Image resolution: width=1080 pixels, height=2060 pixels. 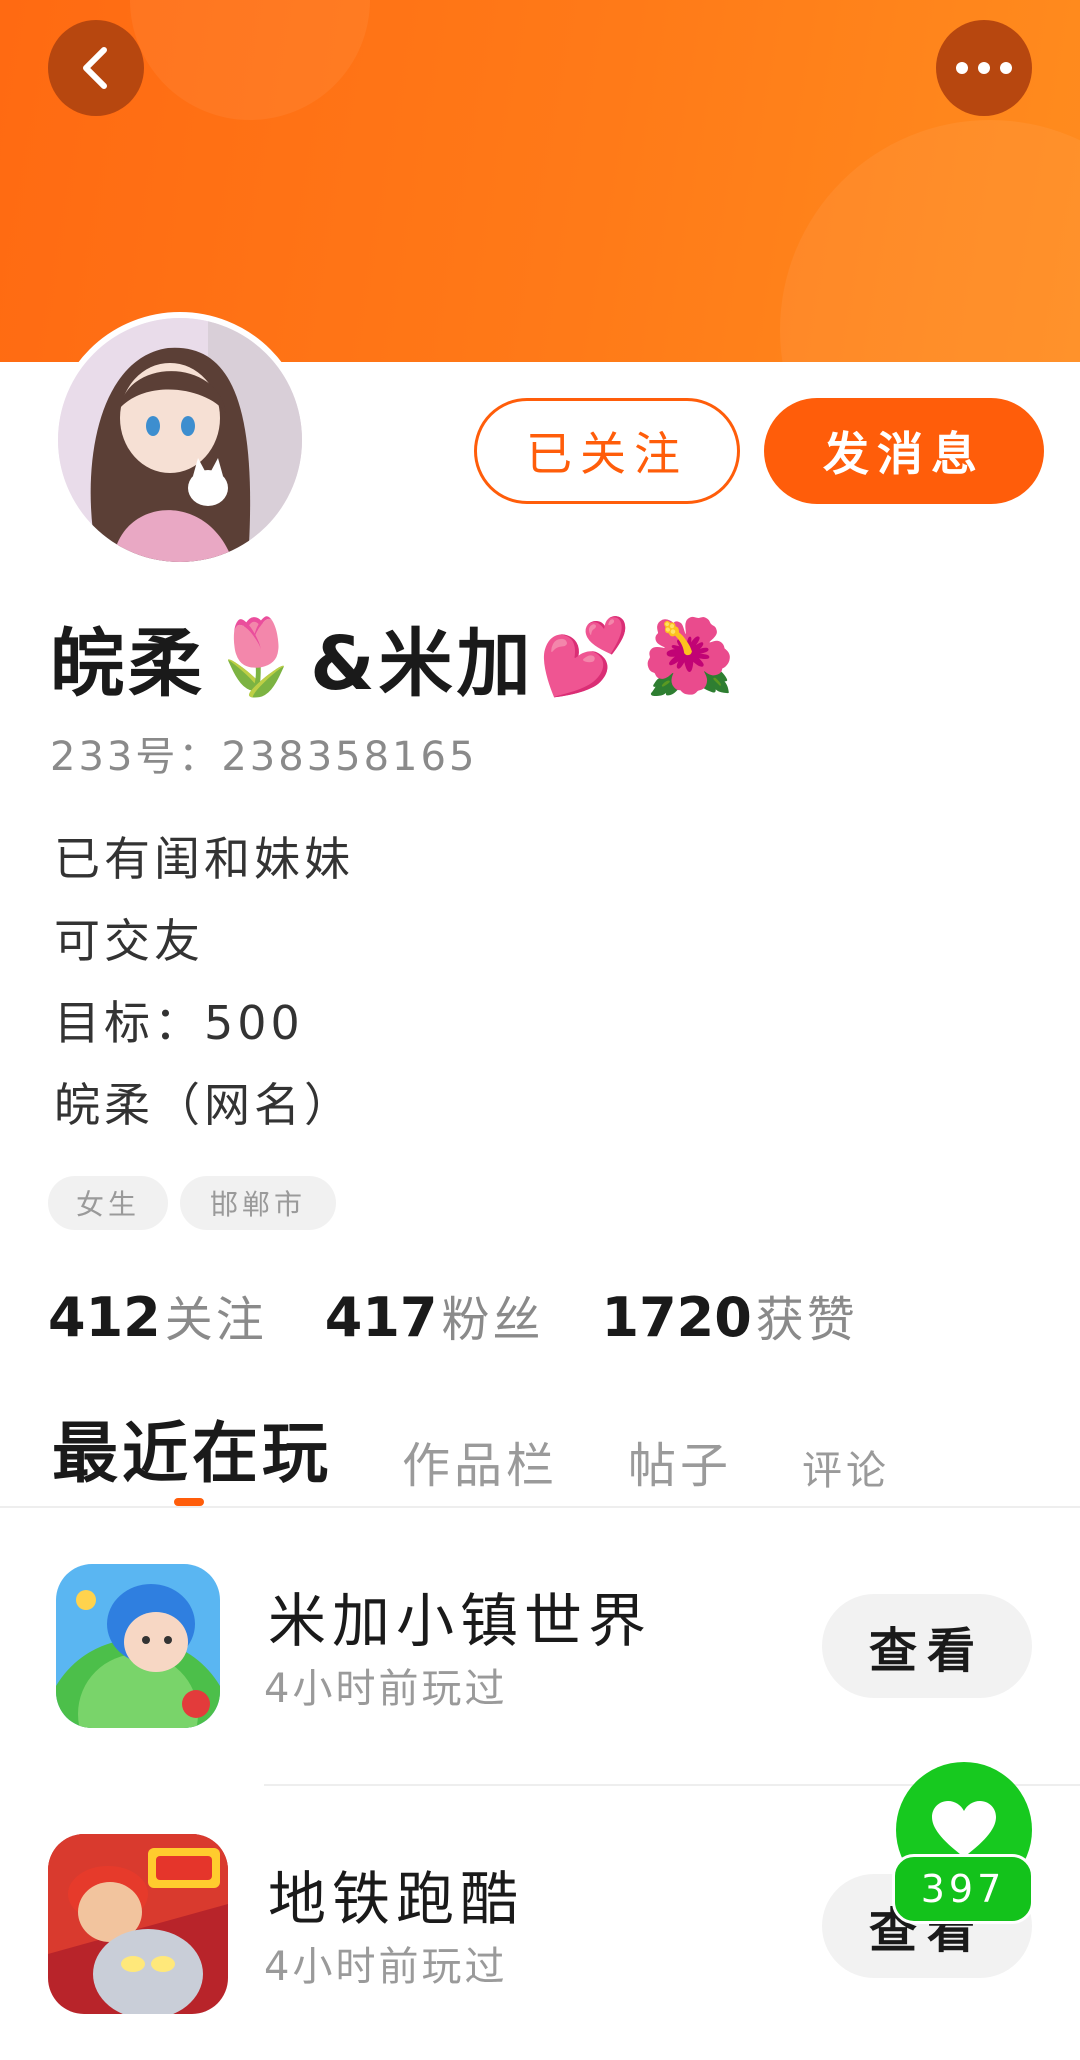 What do you see at coordinates (258, 1203) in the screenshot?
I see `location-tag: 邯郸市` at bounding box center [258, 1203].